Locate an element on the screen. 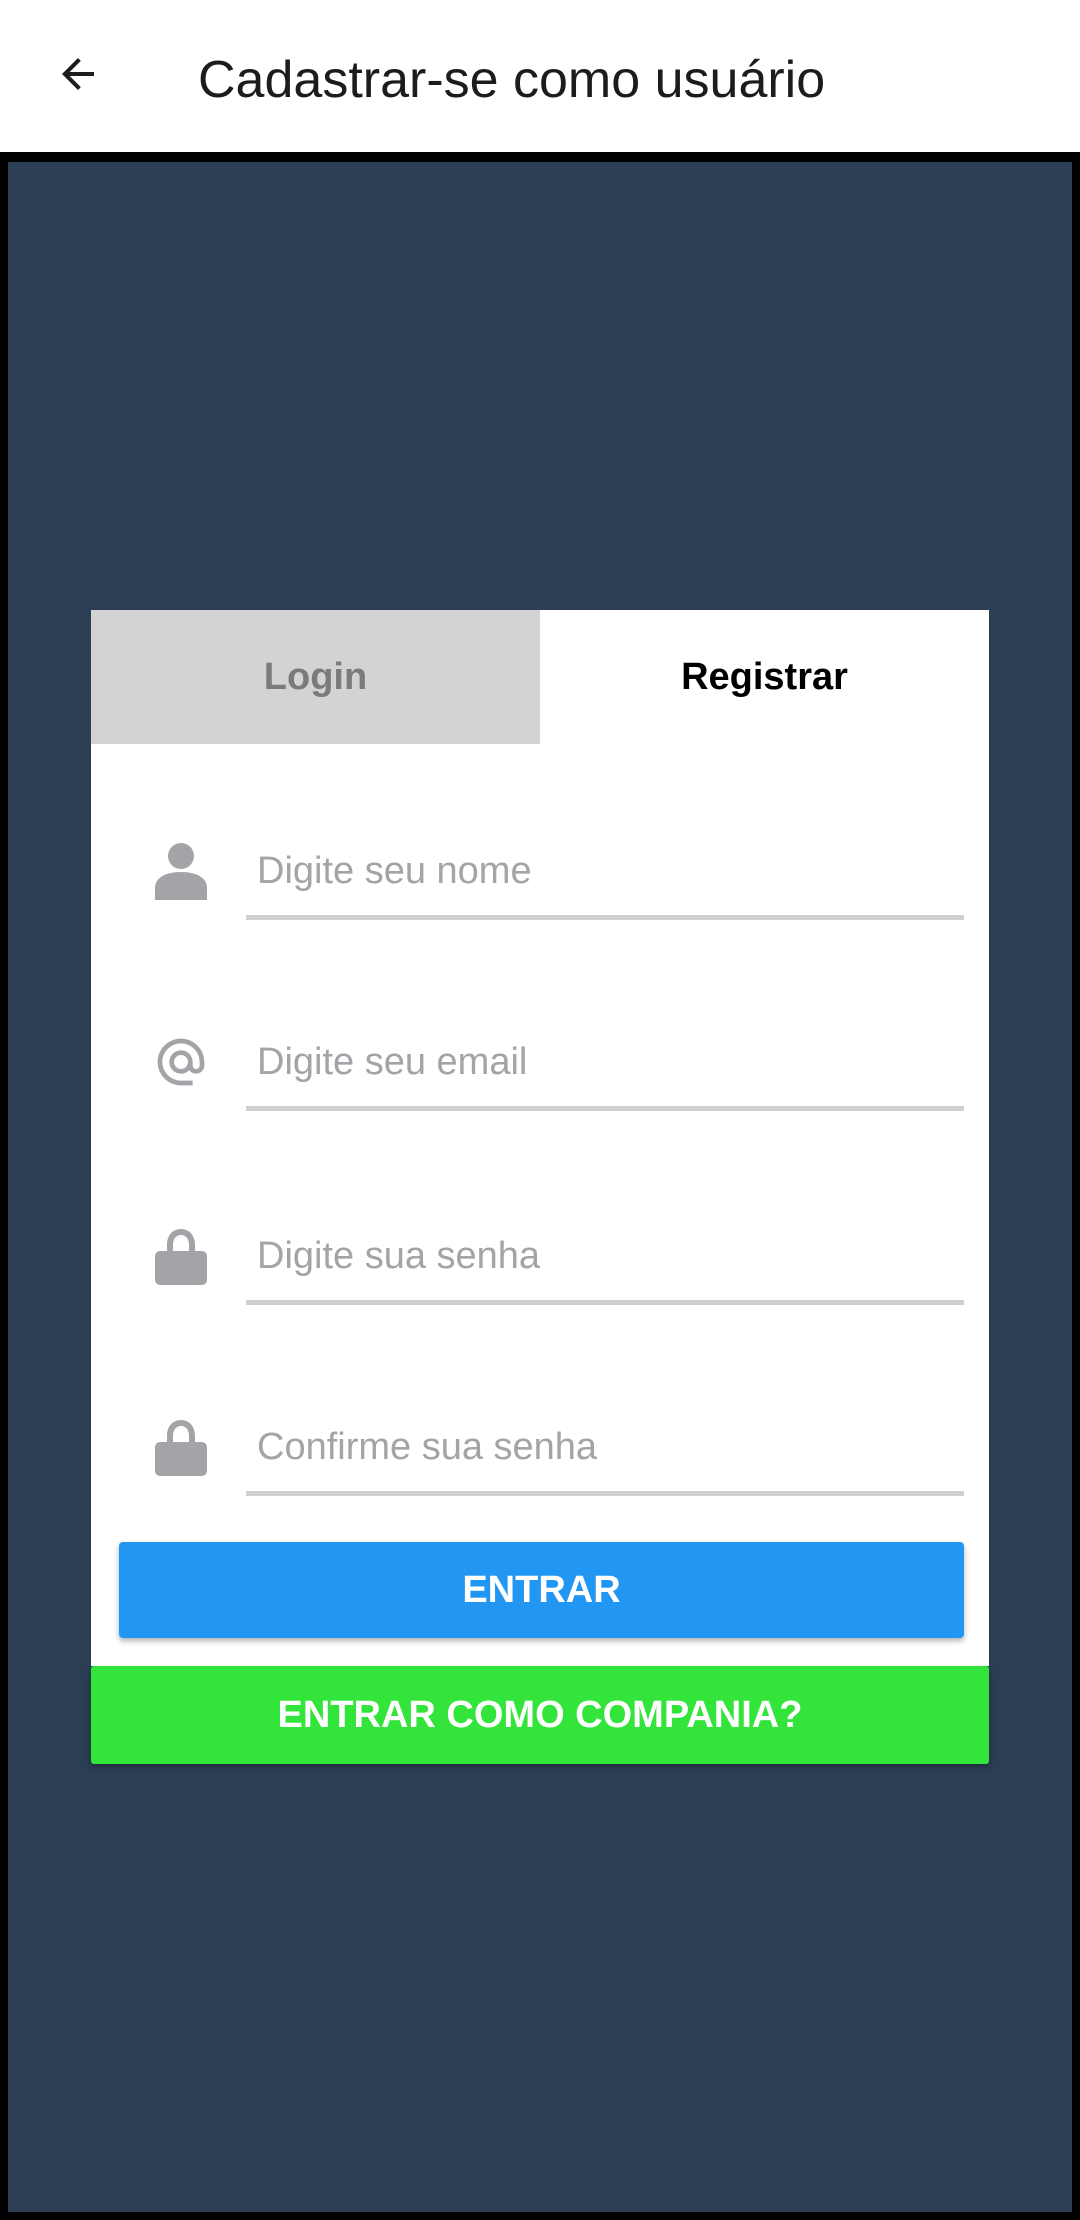 The image size is (1080, 2220). email-field-row is located at coordinates (540, 1062).